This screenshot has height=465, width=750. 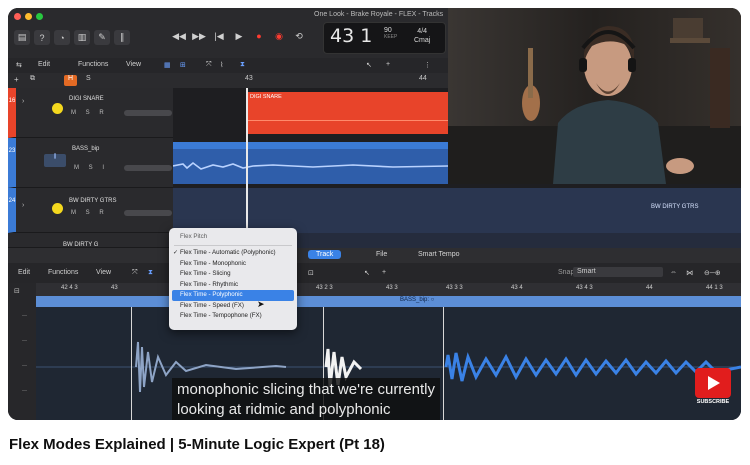 What do you see at coordinates (32, 79) in the screenshot?
I see `duplicate-track-icon: ⧉` at bounding box center [32, 79].